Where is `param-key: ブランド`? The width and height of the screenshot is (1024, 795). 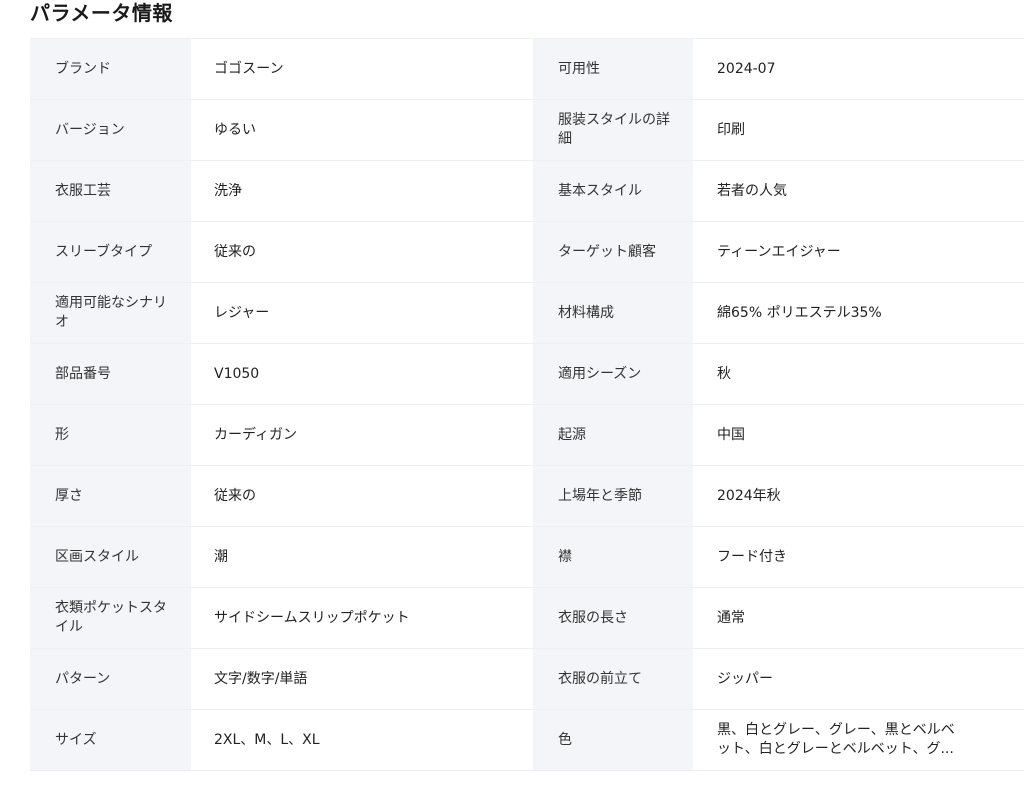 param-key: ブランド is located at coordinates (110, 69).